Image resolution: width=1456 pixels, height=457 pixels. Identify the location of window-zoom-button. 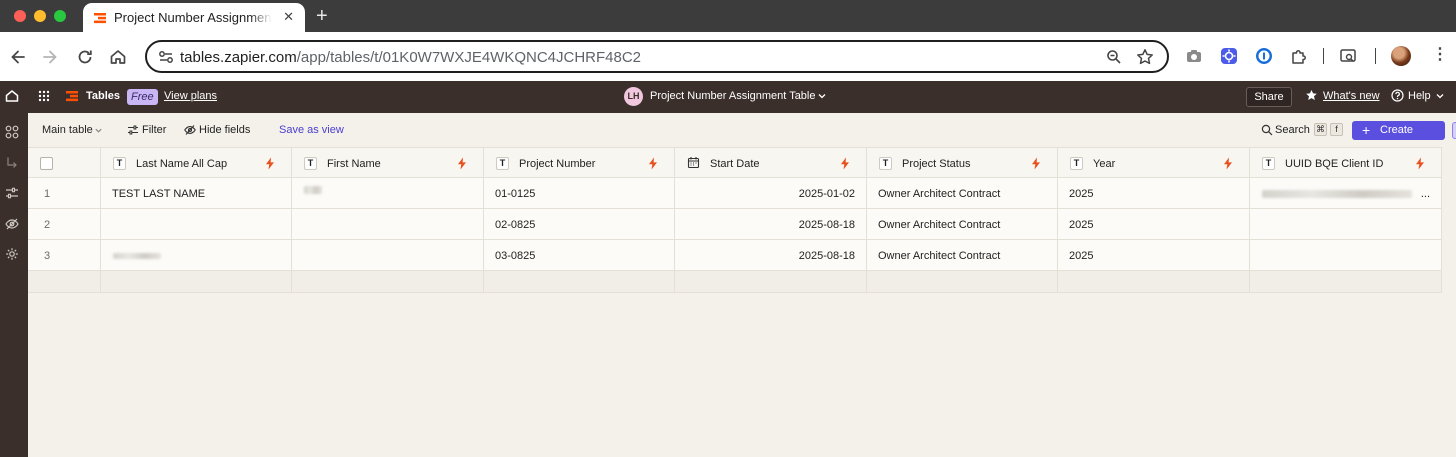
(60, 16).